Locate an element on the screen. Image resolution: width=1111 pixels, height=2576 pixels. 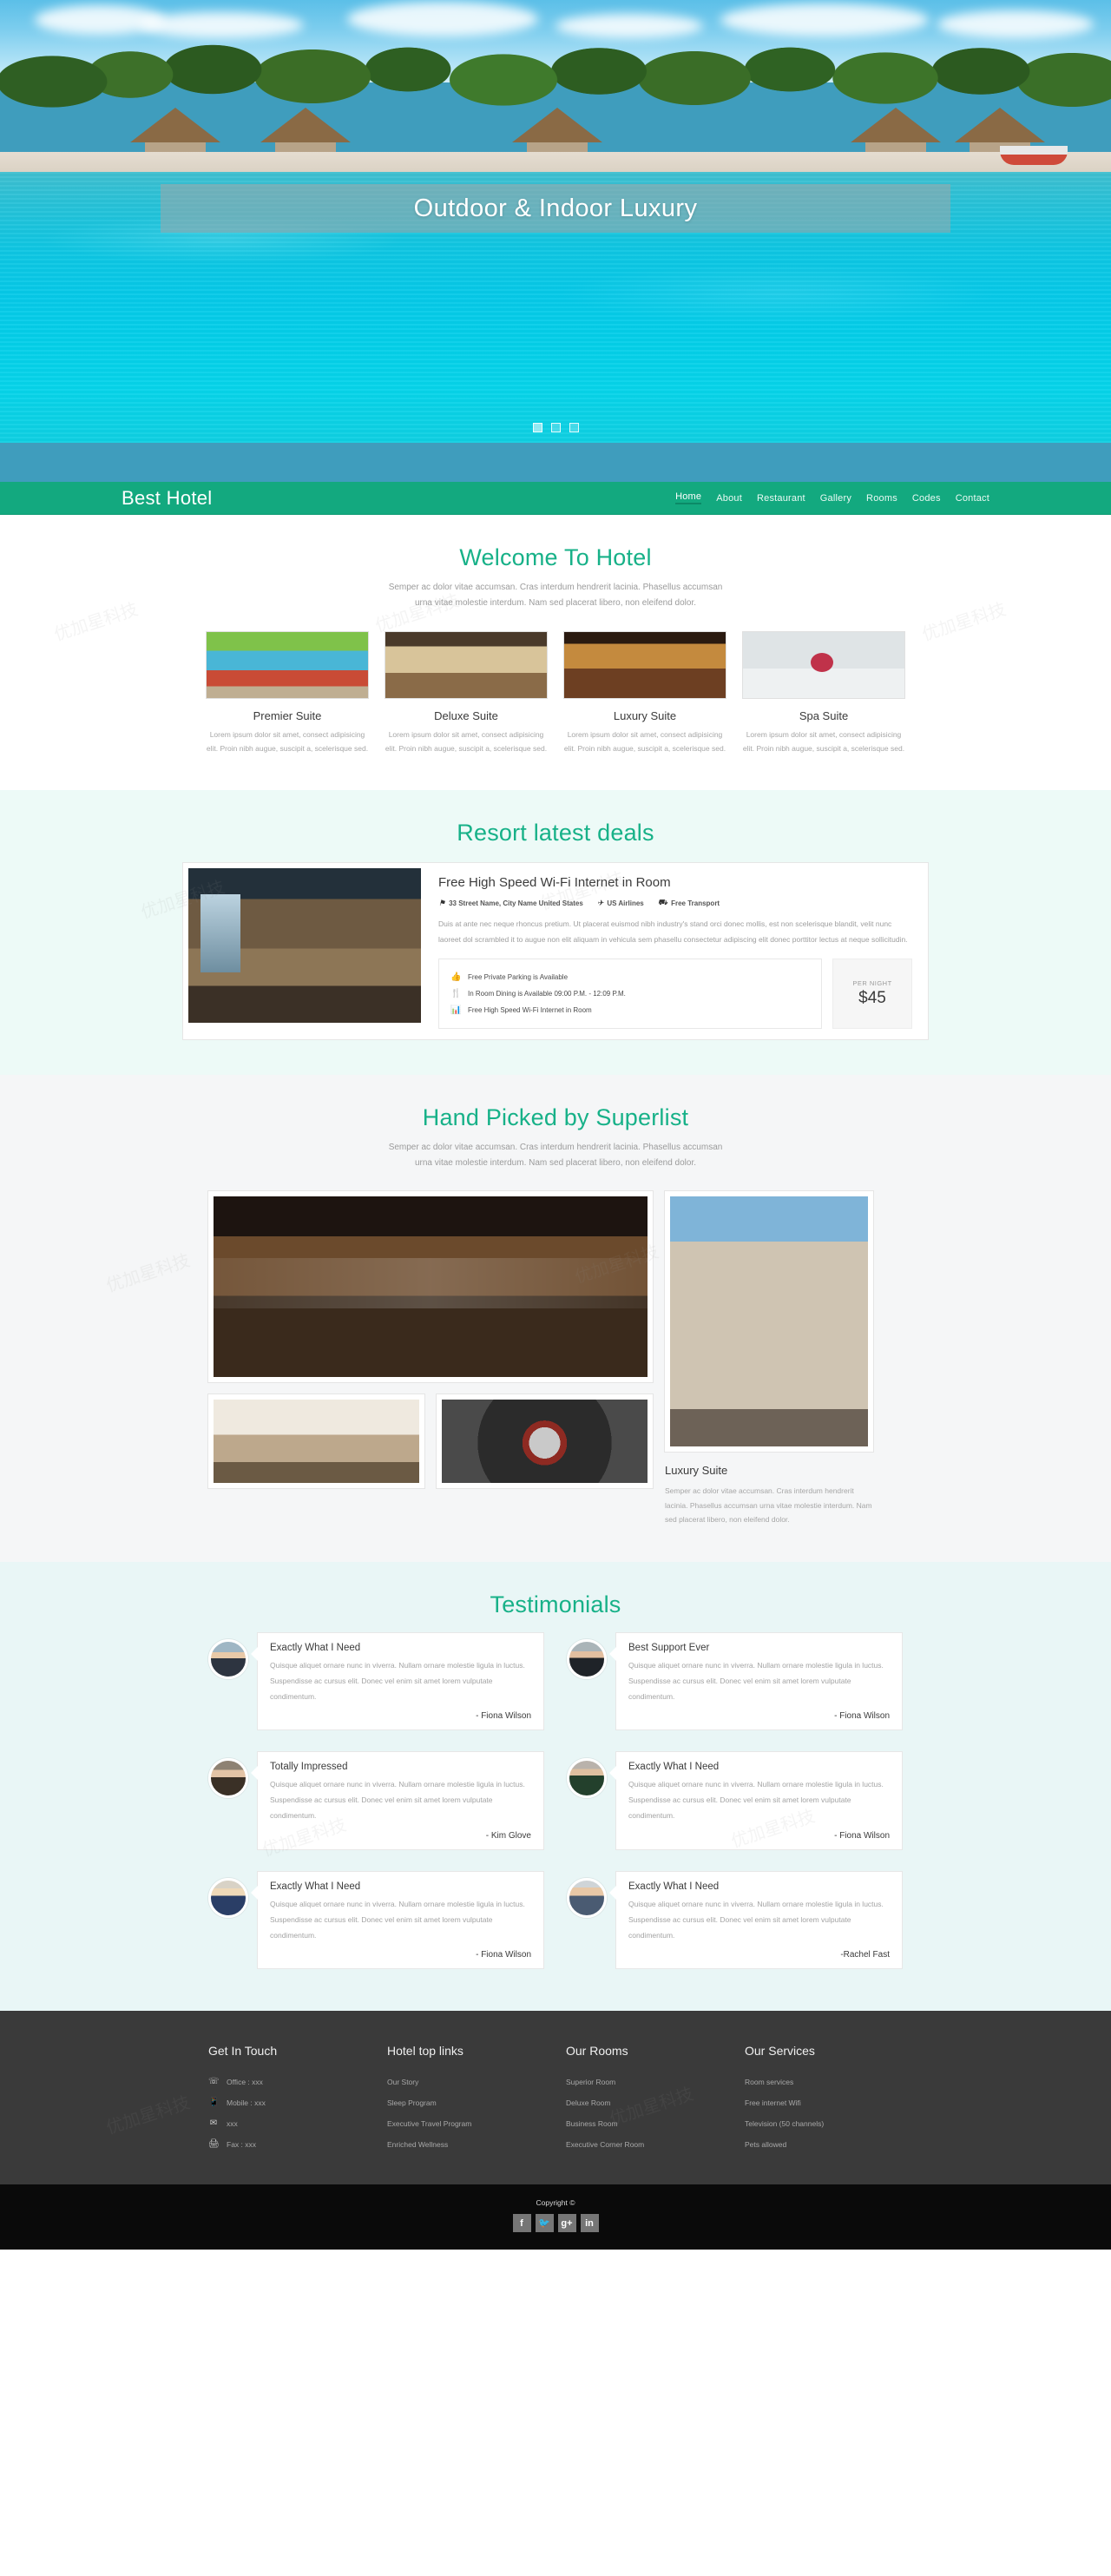
nav-item-home: Home is located at coordinates (688, 497).